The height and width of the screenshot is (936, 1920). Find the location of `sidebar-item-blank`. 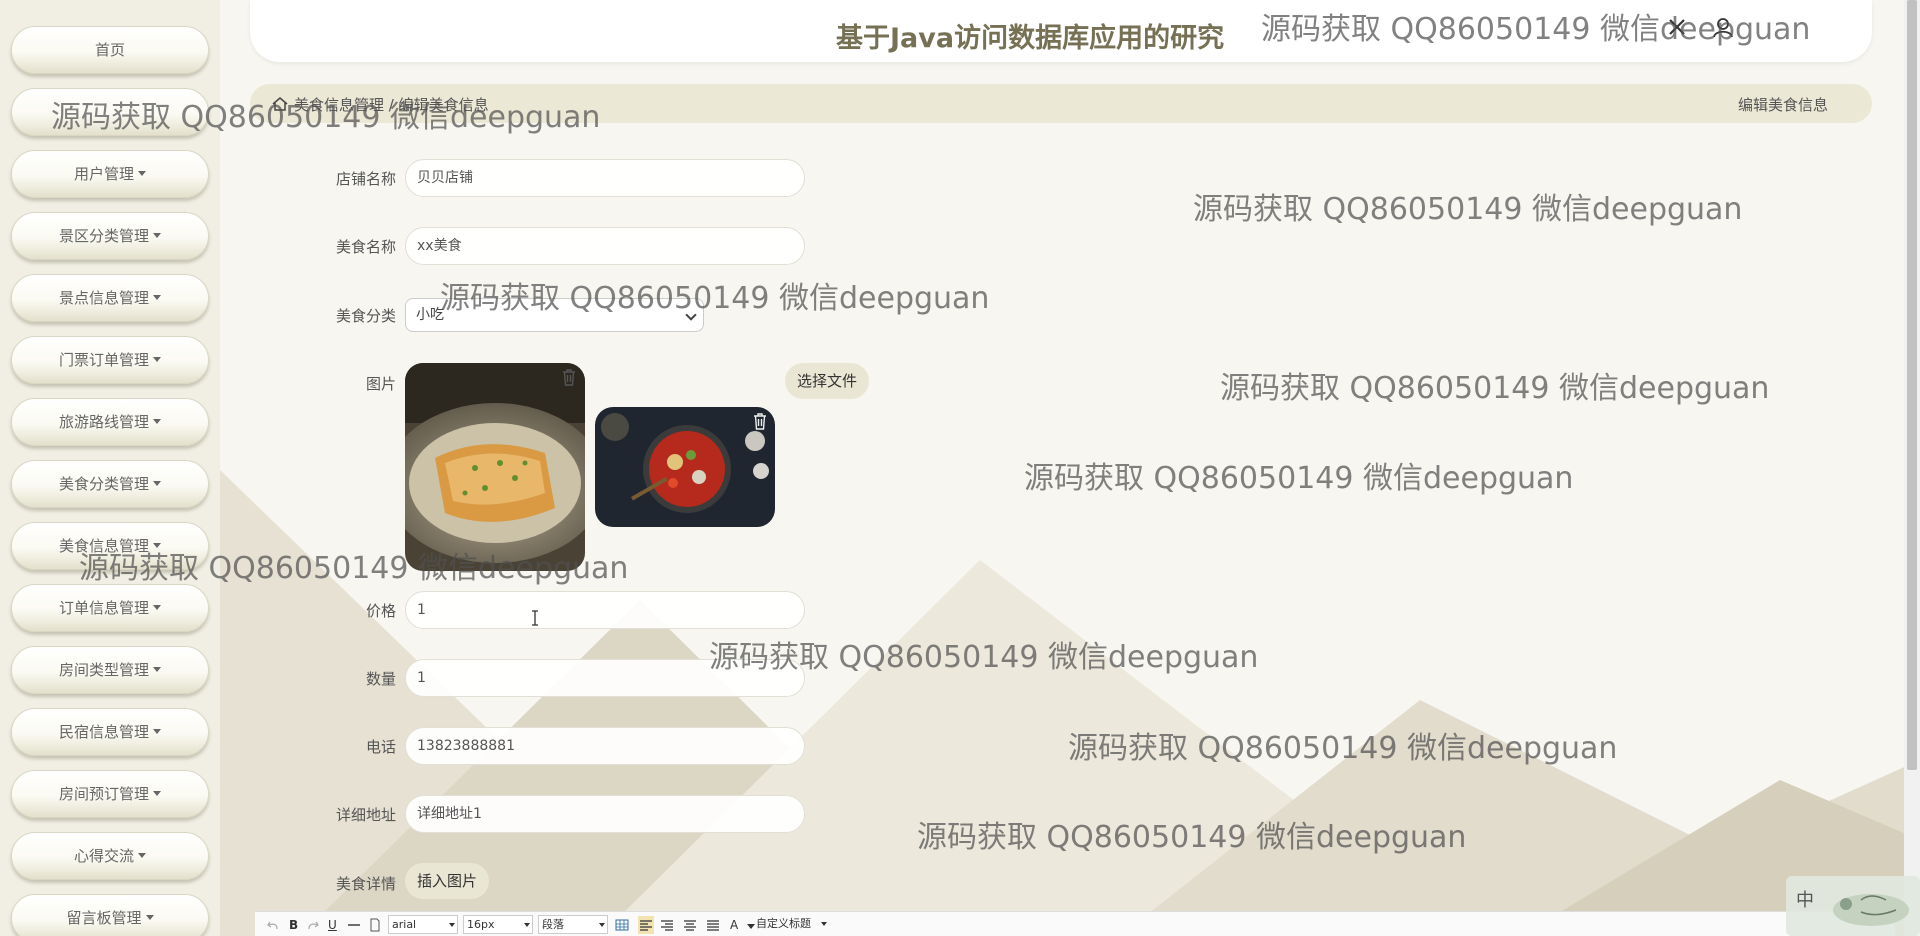

sidebar-item-blank is located at coordinates (110, 112).